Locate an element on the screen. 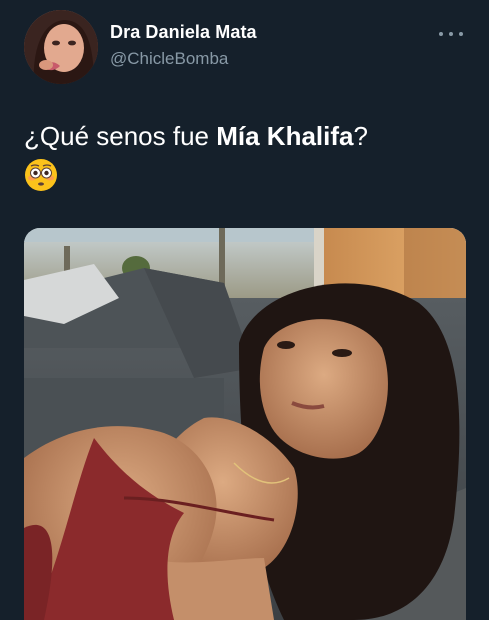 This screenshot has height=620, width=489. user-handle: @ChicleBomba is located at coordinates (183, 59).